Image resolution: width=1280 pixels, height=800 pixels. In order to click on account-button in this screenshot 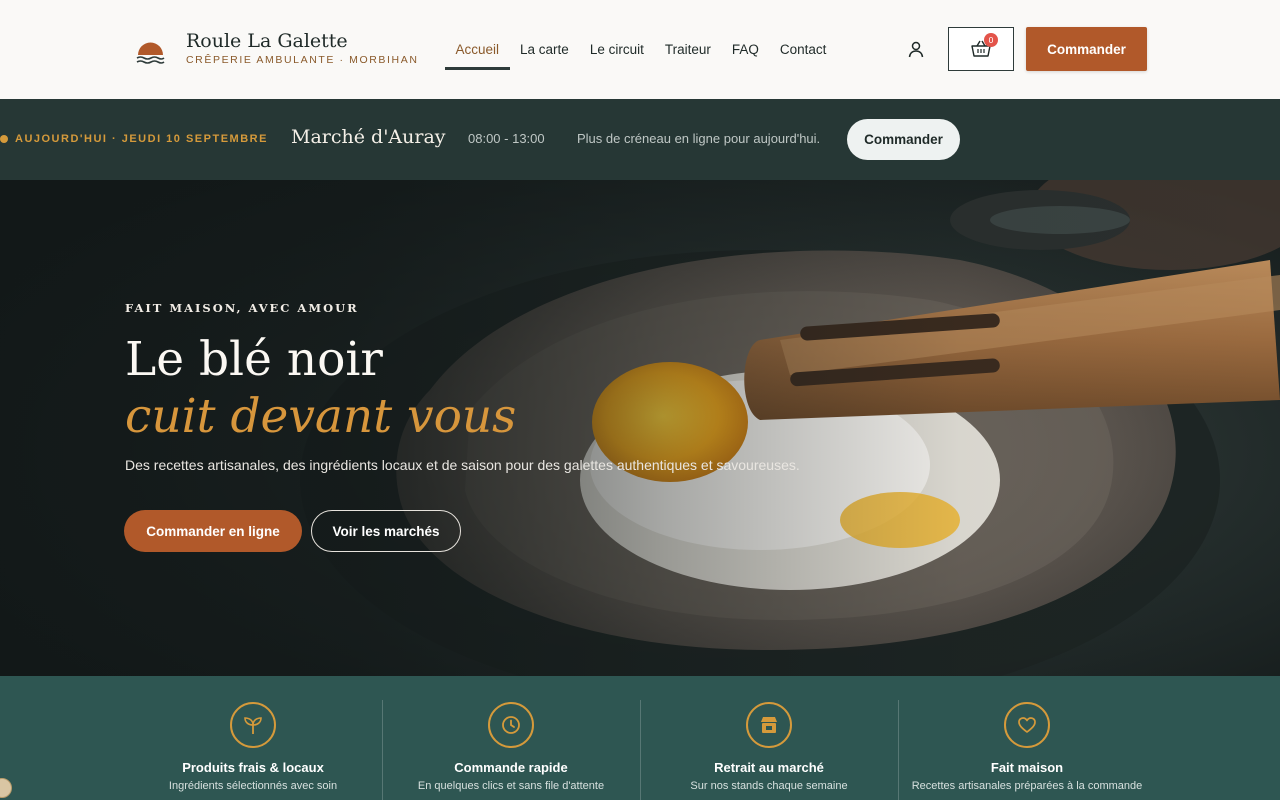, I will do `click(916, 49)`.